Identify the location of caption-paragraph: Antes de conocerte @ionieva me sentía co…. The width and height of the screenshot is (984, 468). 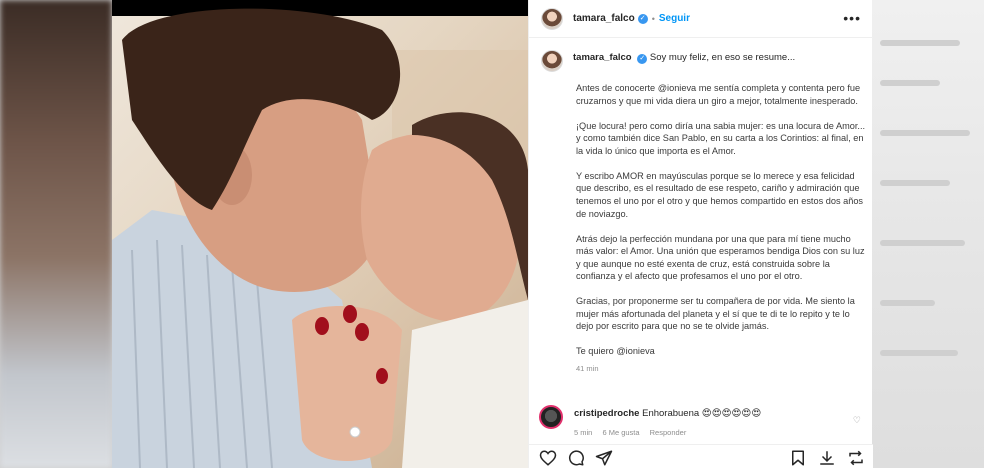
(718, 94).